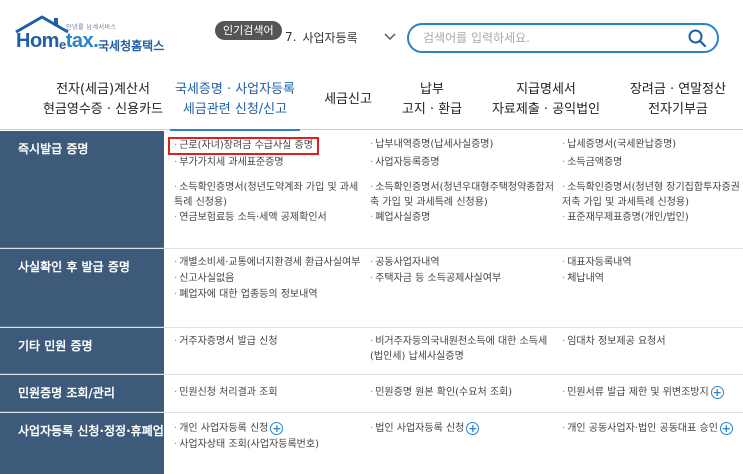 The width and height of the screenshot is (743, 474). I want to click on menu-link: · 표준재무제표증명(개인/법인), so click(652, 218).